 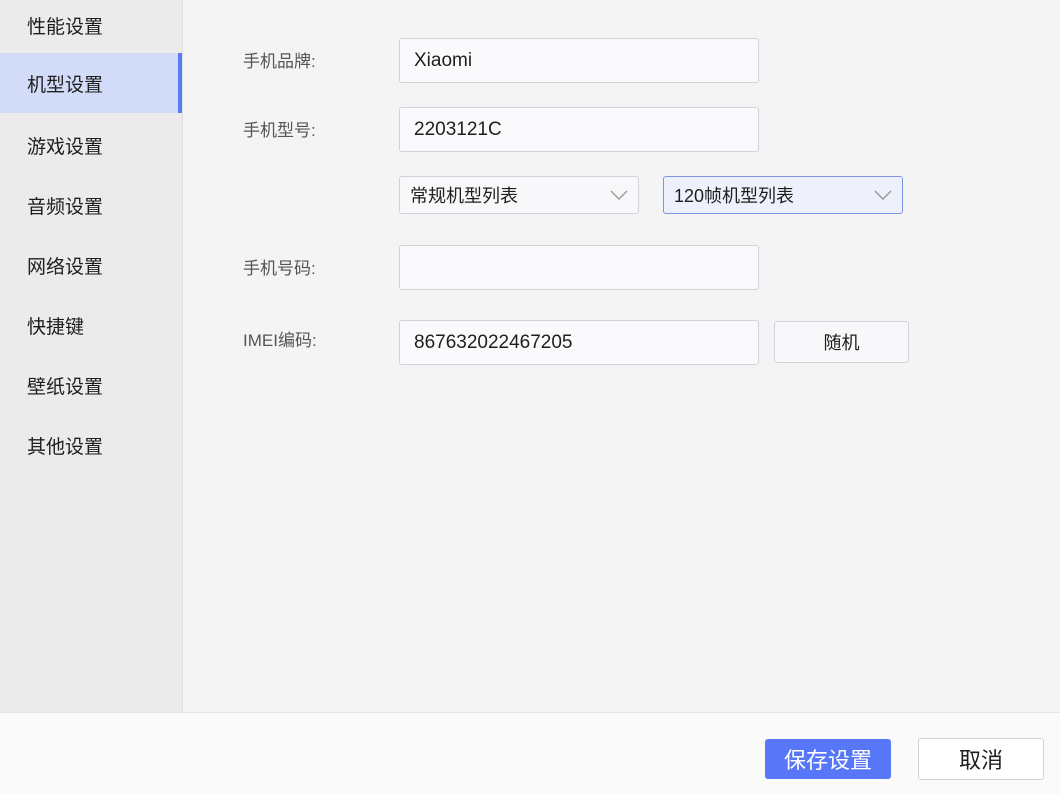 What do you see at coordinates (65, 447) in the screenshot?
I see `sidebar-item-label: 其他设置` at bounding box center [65, 447].